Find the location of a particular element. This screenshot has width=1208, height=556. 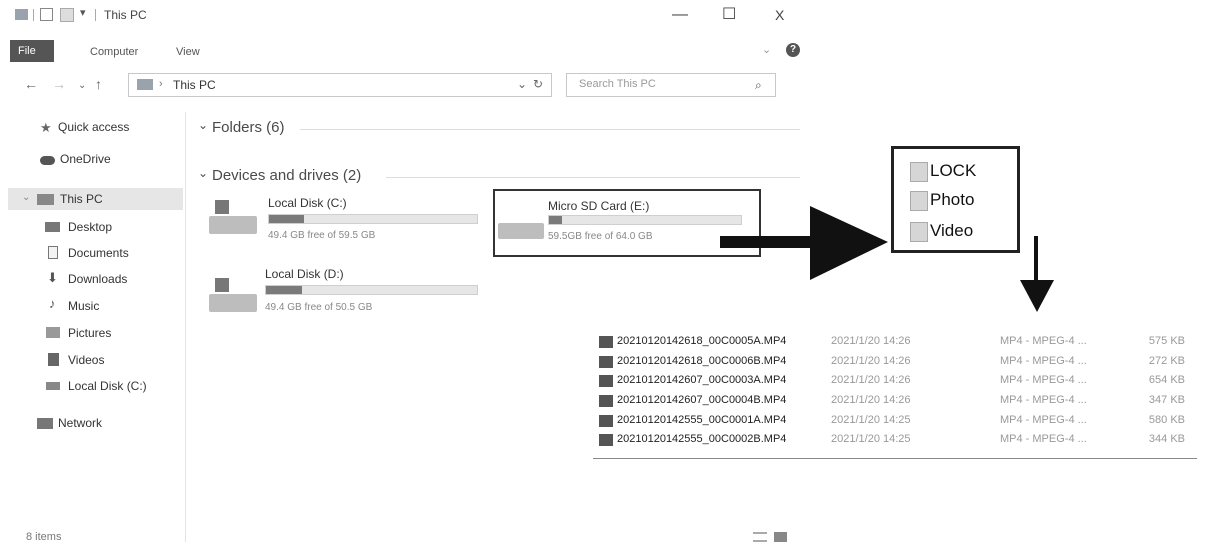

up-icon: ↑ is located at coordinates (98, 84).